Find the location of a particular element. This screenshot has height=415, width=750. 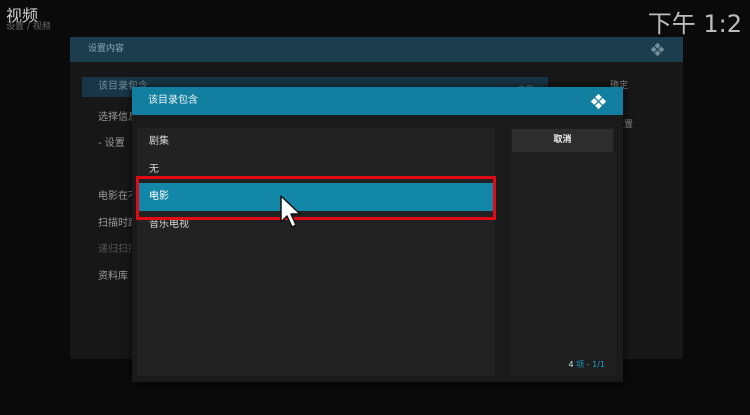

item-counter-text: 项 - 1/1 is located at coordinates (590, 364).